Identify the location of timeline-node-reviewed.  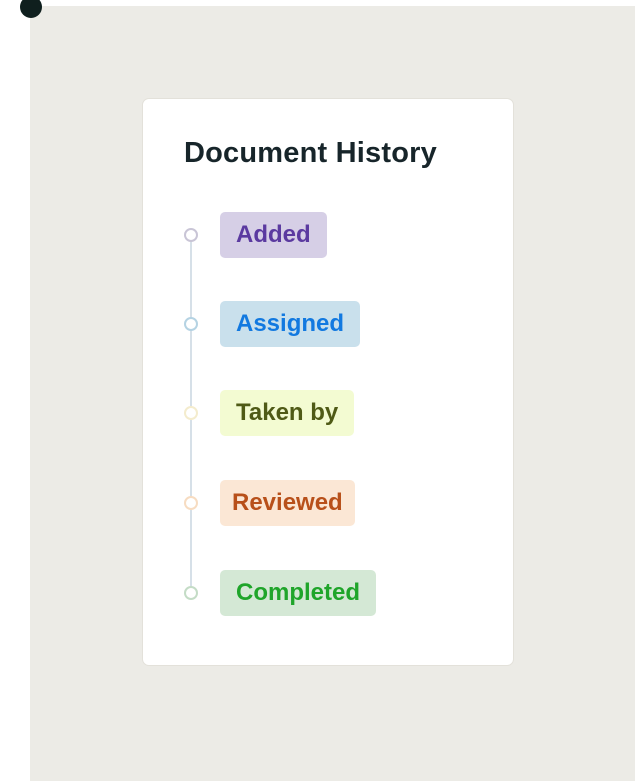
(191, 503).